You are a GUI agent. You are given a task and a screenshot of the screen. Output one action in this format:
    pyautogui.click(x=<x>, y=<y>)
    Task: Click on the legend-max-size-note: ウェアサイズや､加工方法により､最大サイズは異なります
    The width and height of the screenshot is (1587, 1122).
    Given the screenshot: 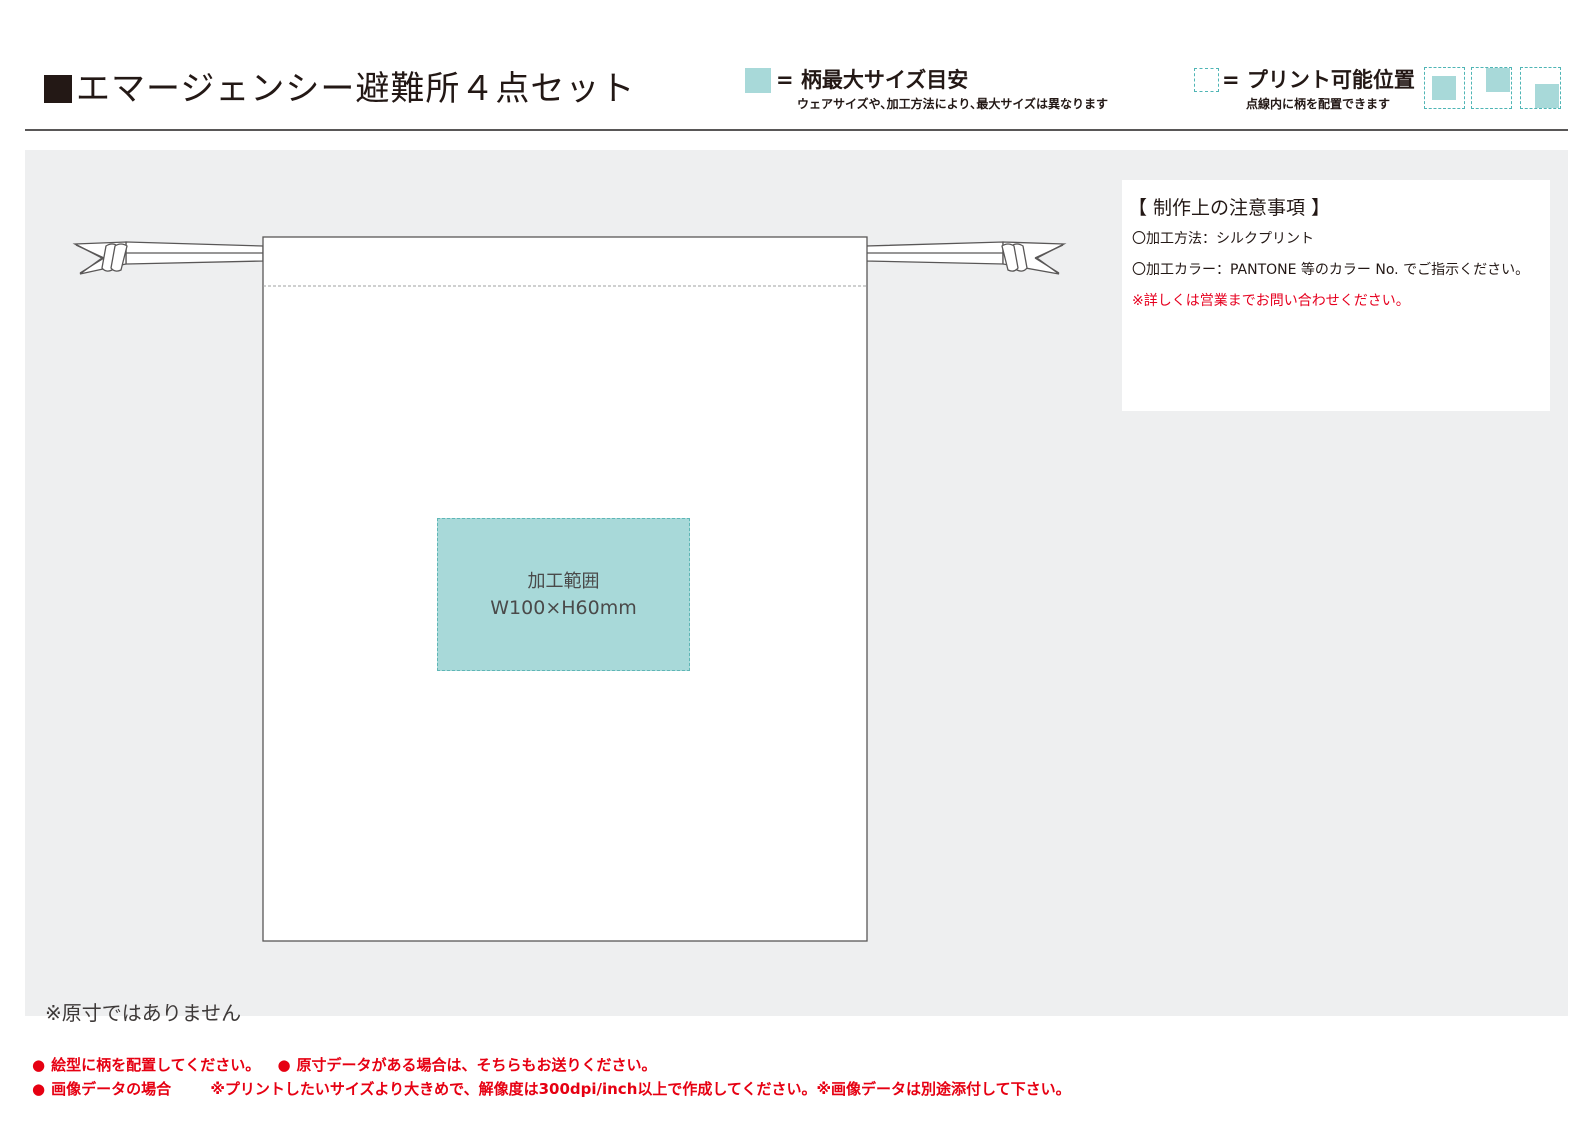 What is the action you would take?
    pyautogui.click(x=953, y=104)
    